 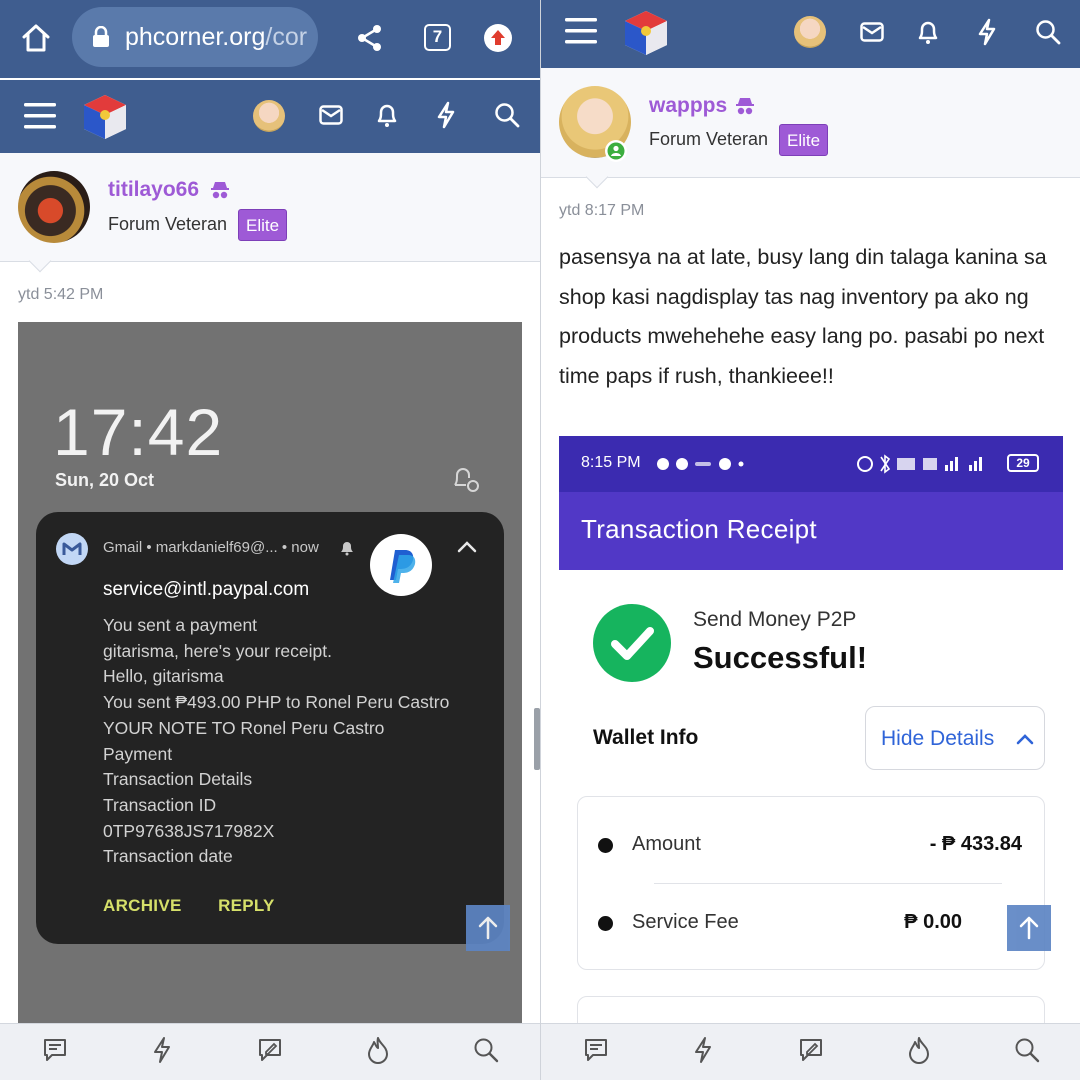 I want to click on url-text: phcorner.org/cor, so click(x=216, y=37).